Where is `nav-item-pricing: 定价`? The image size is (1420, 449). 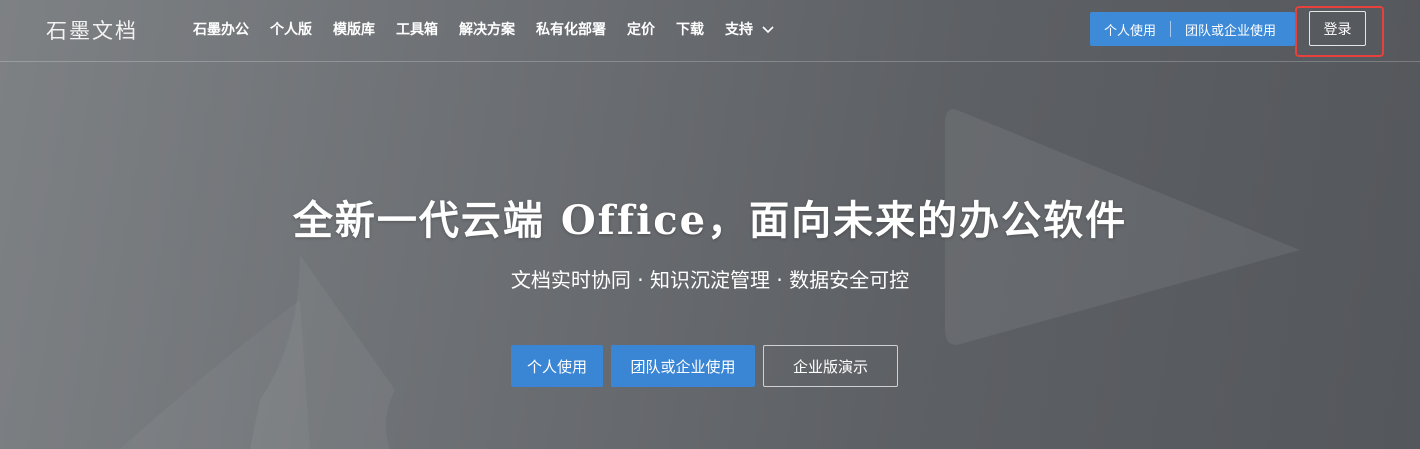
nav-item-pricing: 定价 is located at coordinates (641, 29).